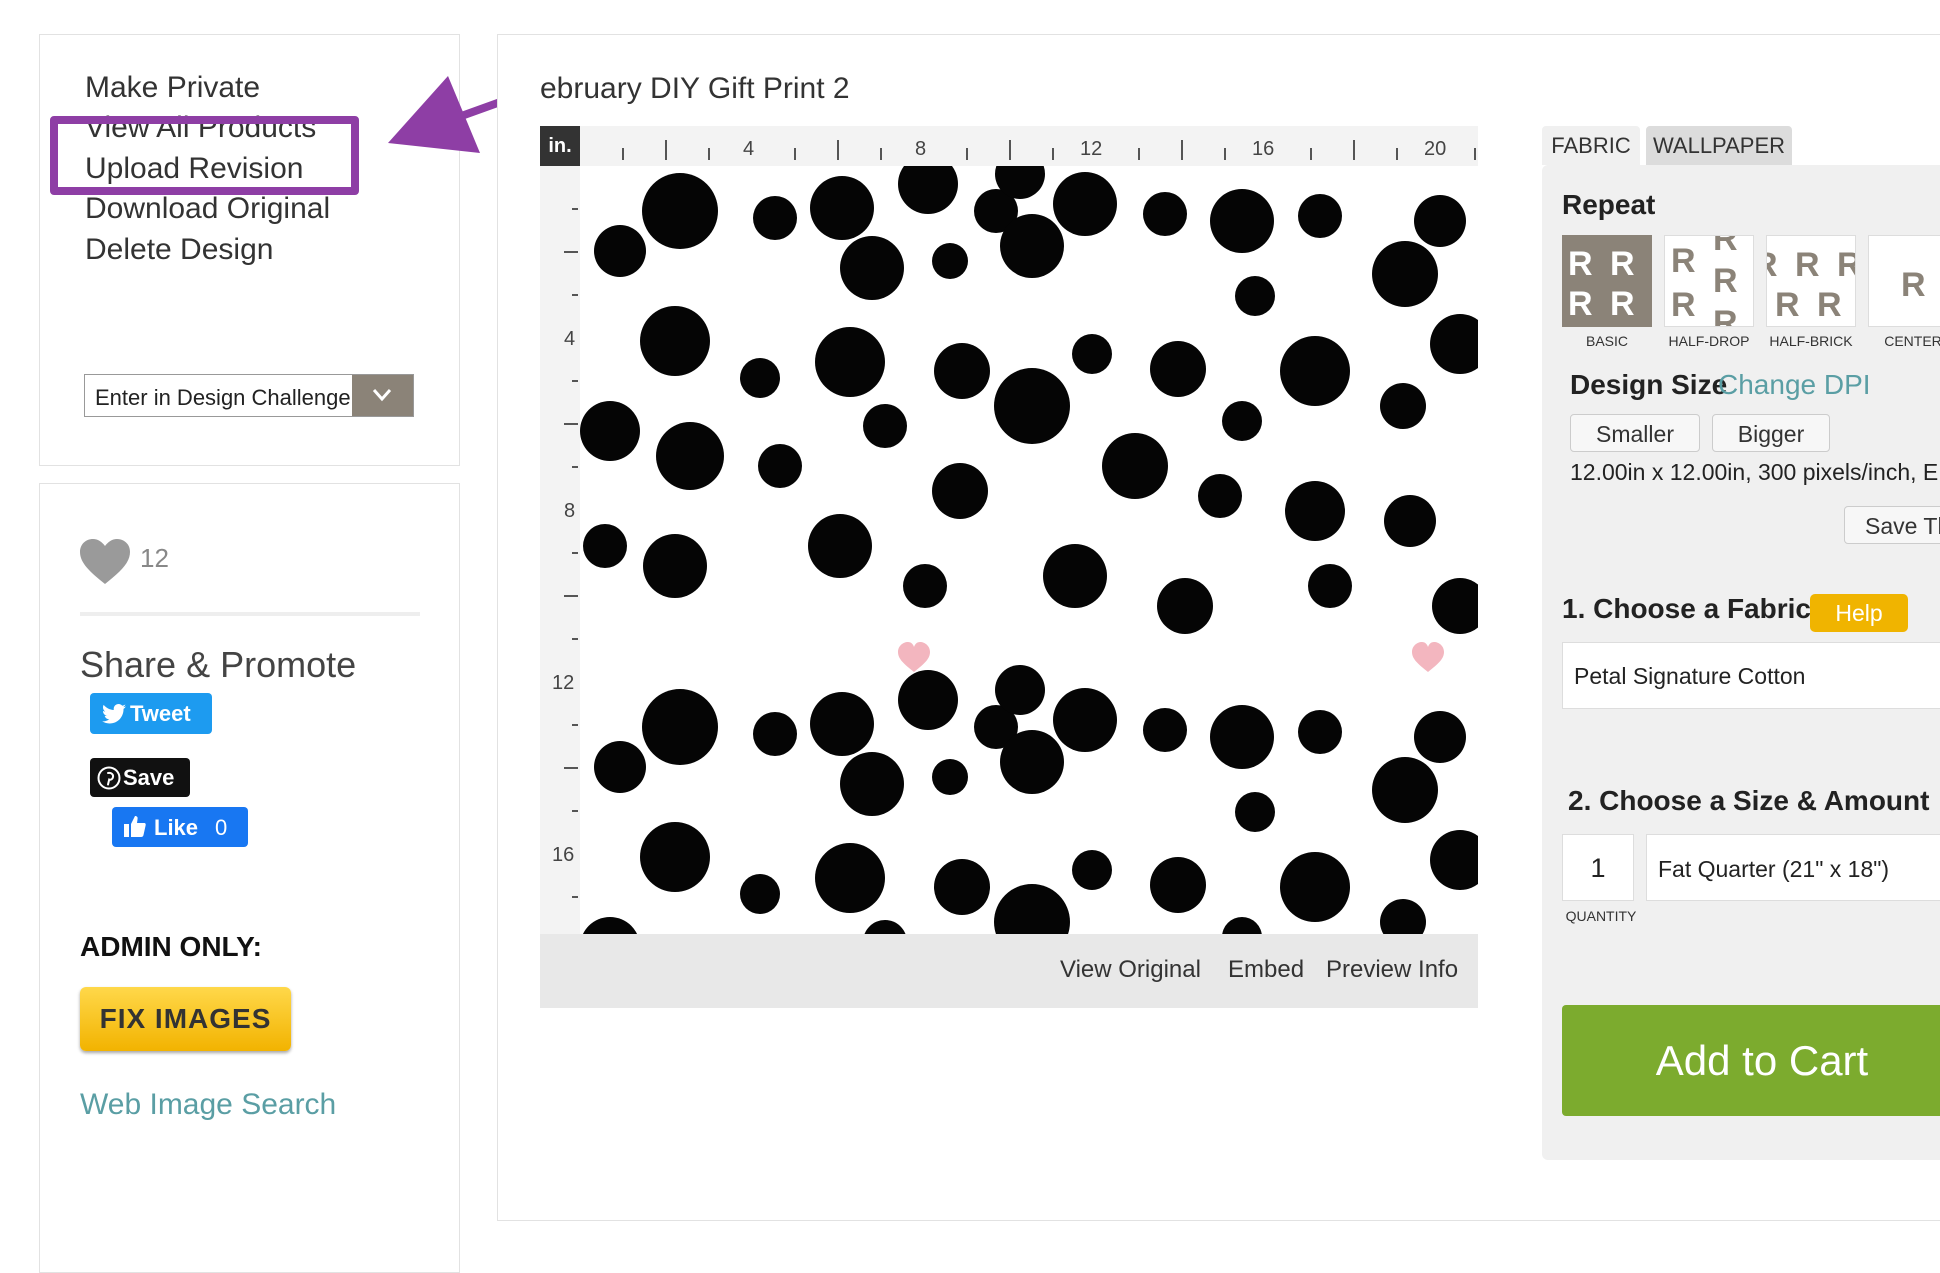 Image resolution: width=1940 pixels, height=1273 pixels. I want to click on chevron-down-icon, so click(382, 395).